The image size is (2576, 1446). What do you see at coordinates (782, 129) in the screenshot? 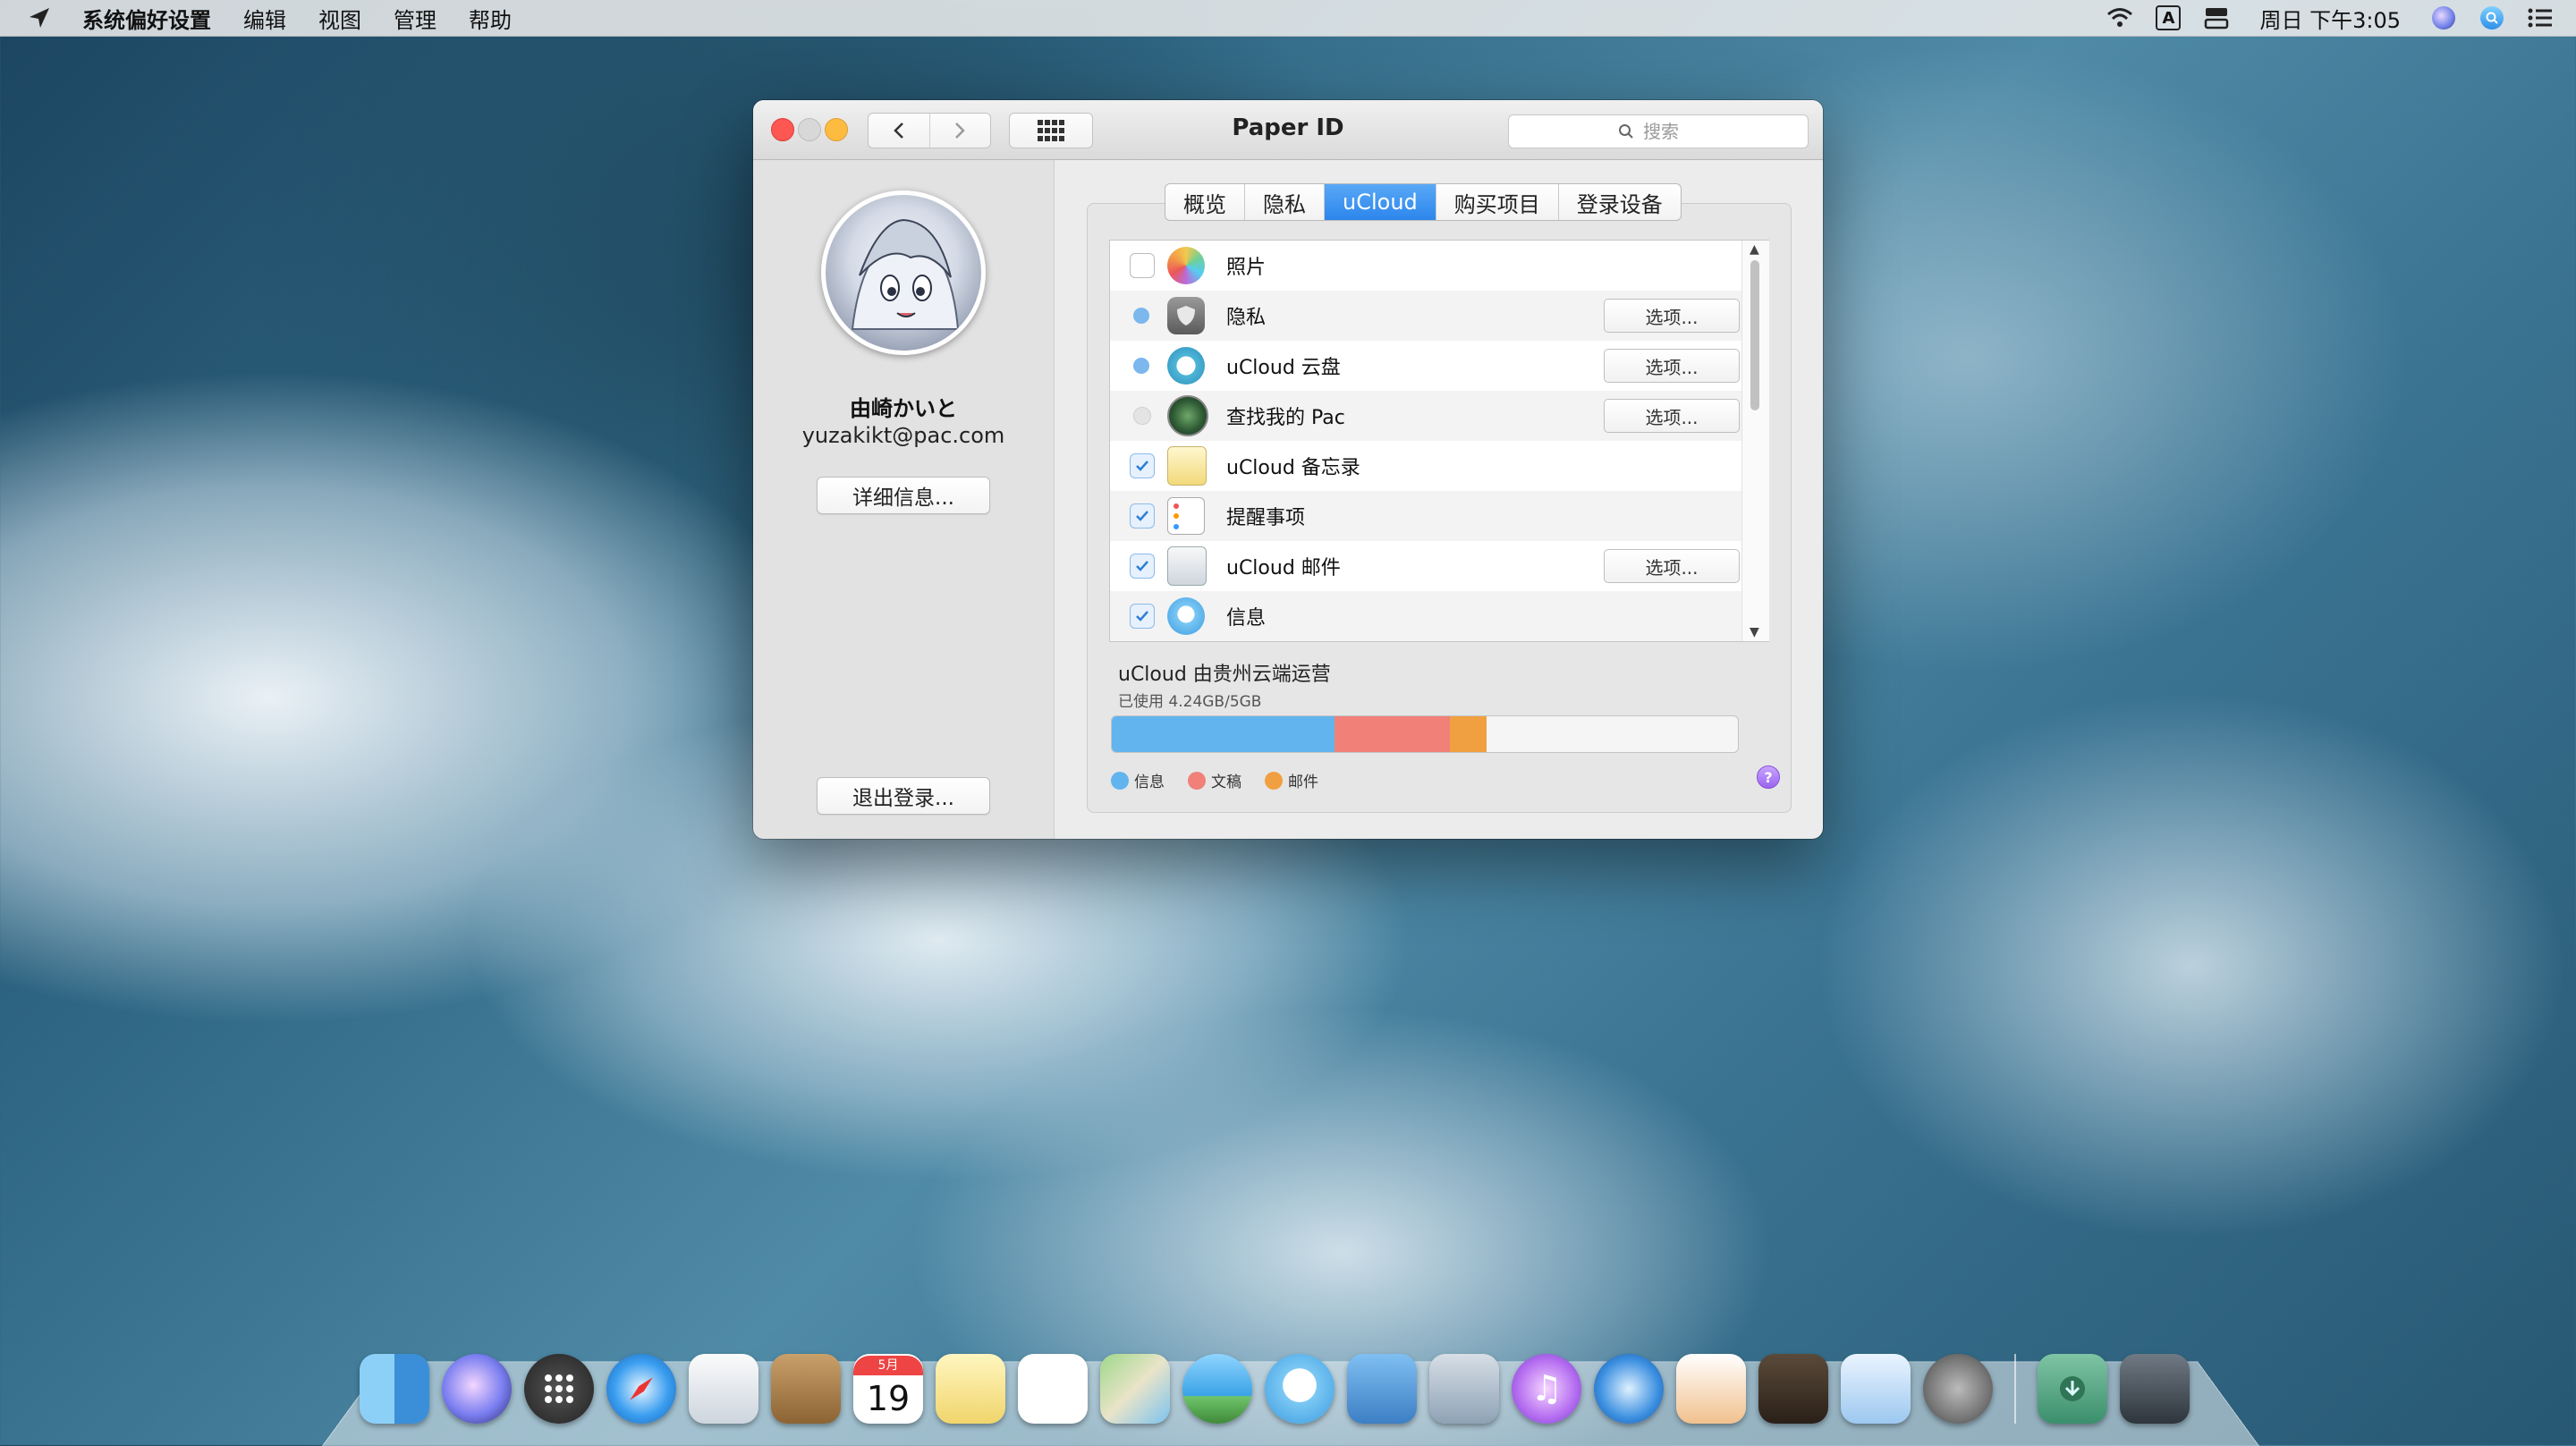
I see `close-window-button` at bounding box center [782, 129].